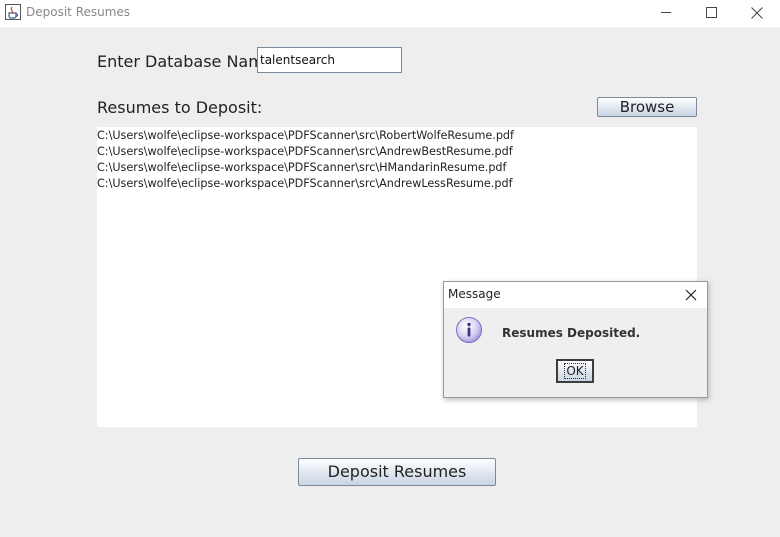 The height and width of the screenshot is (537, 780). I want to click on ok-button: OK, so click(575, 371).